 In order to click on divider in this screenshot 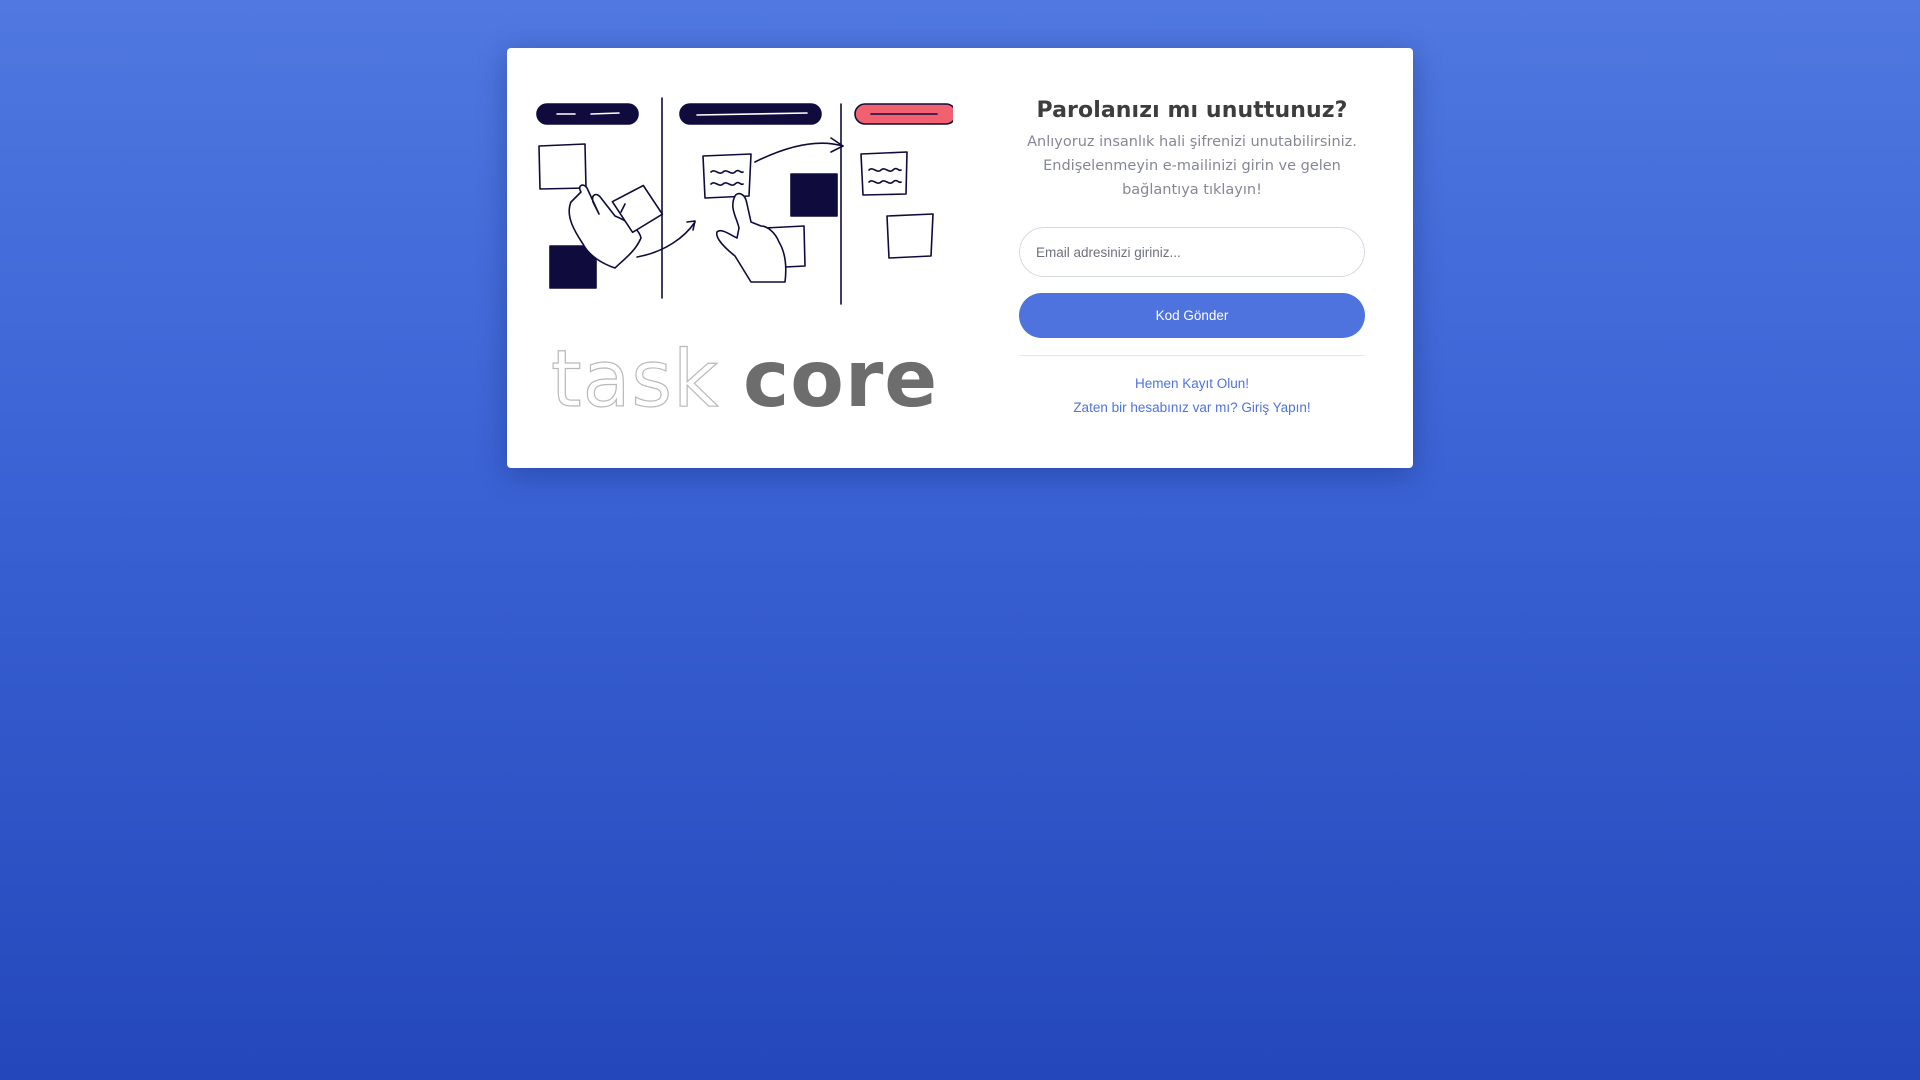, I will do `click(1192, 355)`.